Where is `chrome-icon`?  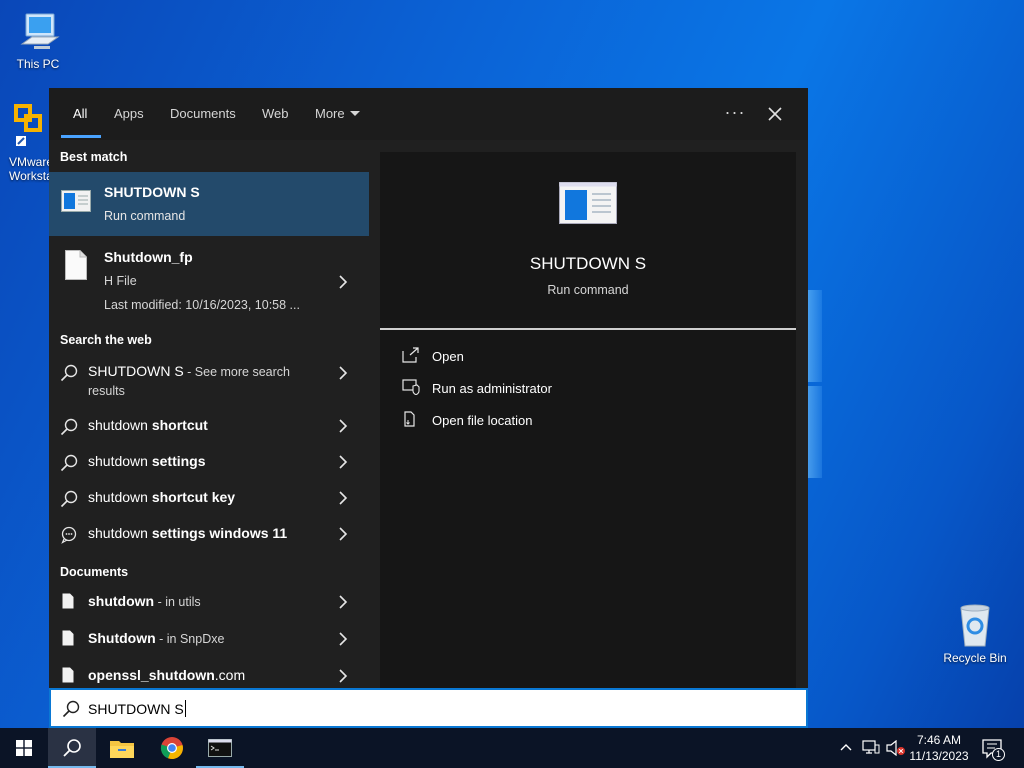 chrome-icon is located at coordinates (171, 748).